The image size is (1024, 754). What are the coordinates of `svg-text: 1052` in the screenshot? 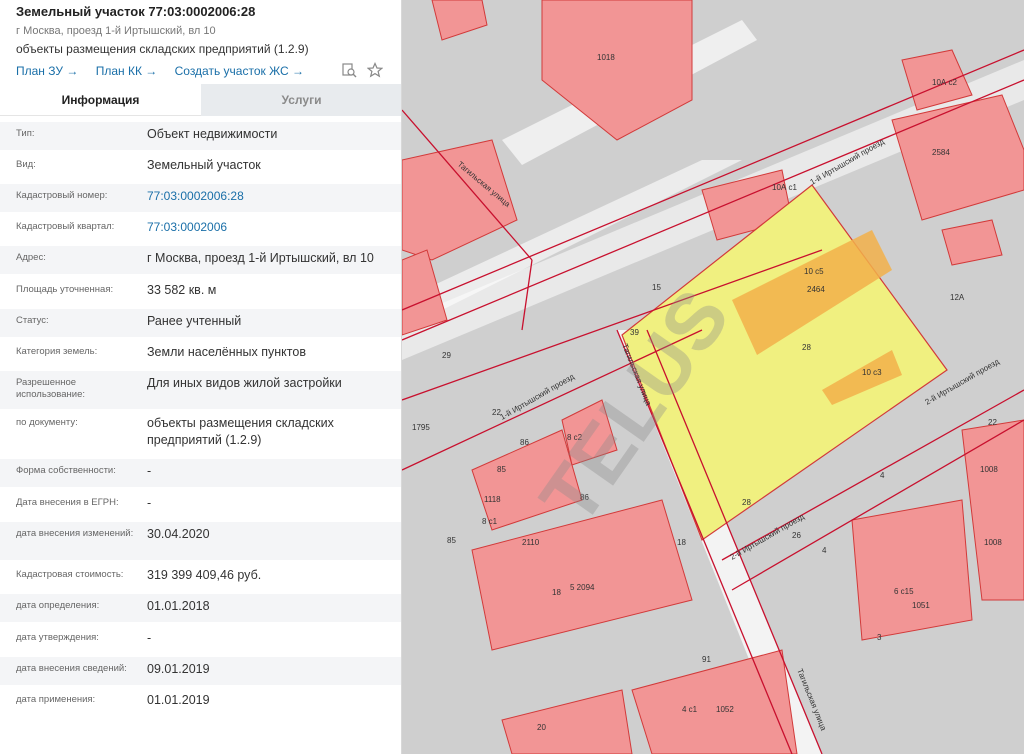 It's located at (725, 709).